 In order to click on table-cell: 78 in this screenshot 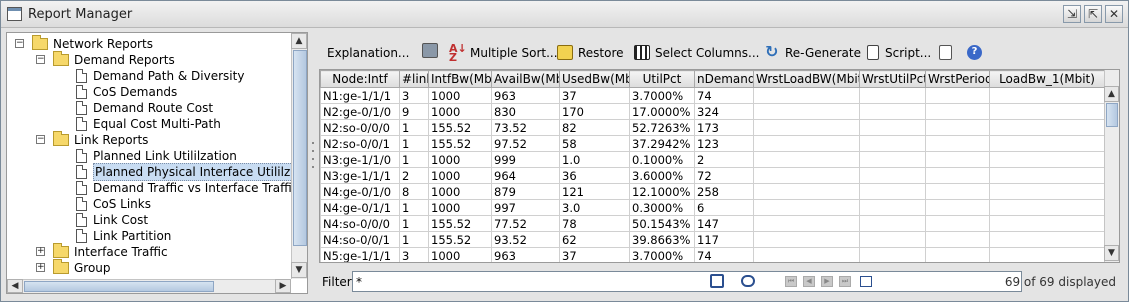, I will do `click(594, 223)`.